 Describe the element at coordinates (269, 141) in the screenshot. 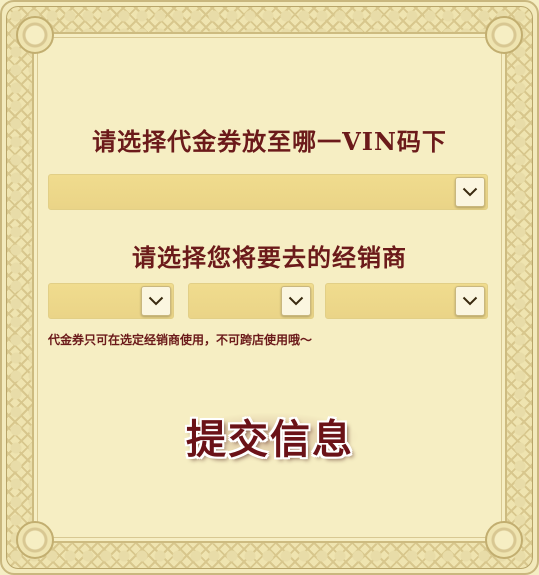

I see `vin-prompt-heading: 请选择代金券放至哪一VIN码下` at that location.